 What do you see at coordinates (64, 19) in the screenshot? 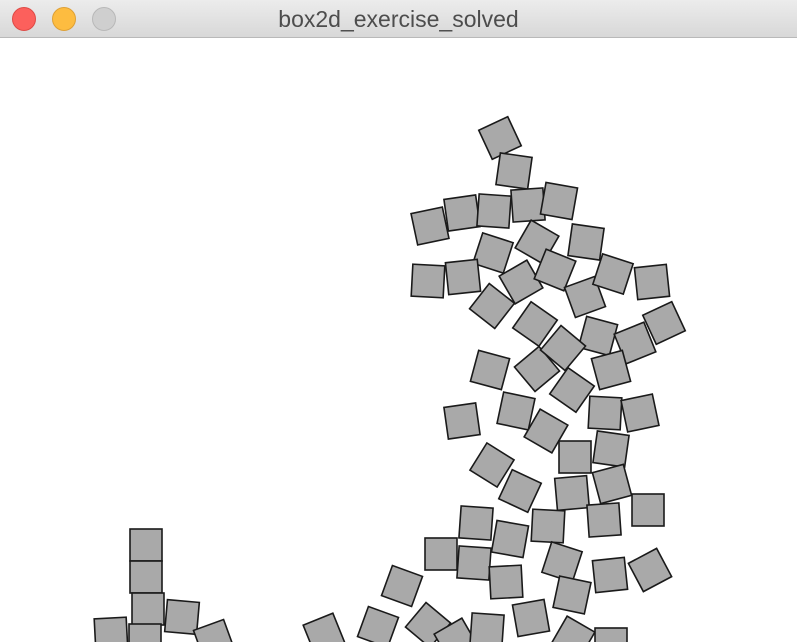
I see `minimize-icon` at bounding box center [64, 19].